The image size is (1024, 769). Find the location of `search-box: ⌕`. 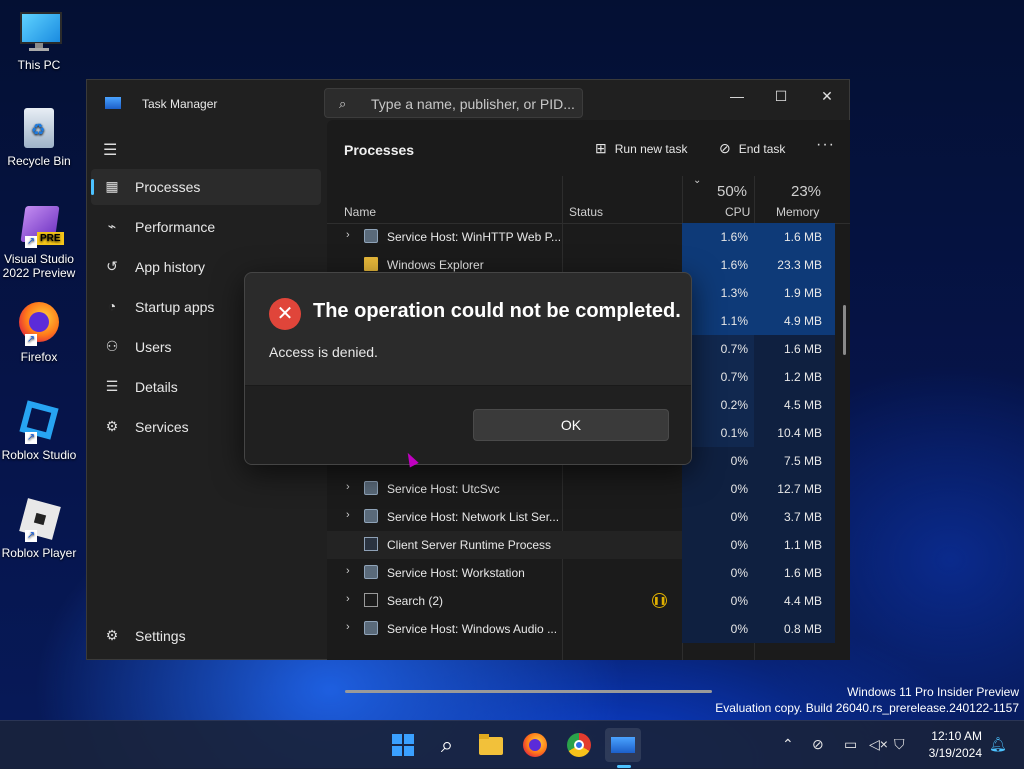

search-box: ⌕ is located at coordinates (453, 103).